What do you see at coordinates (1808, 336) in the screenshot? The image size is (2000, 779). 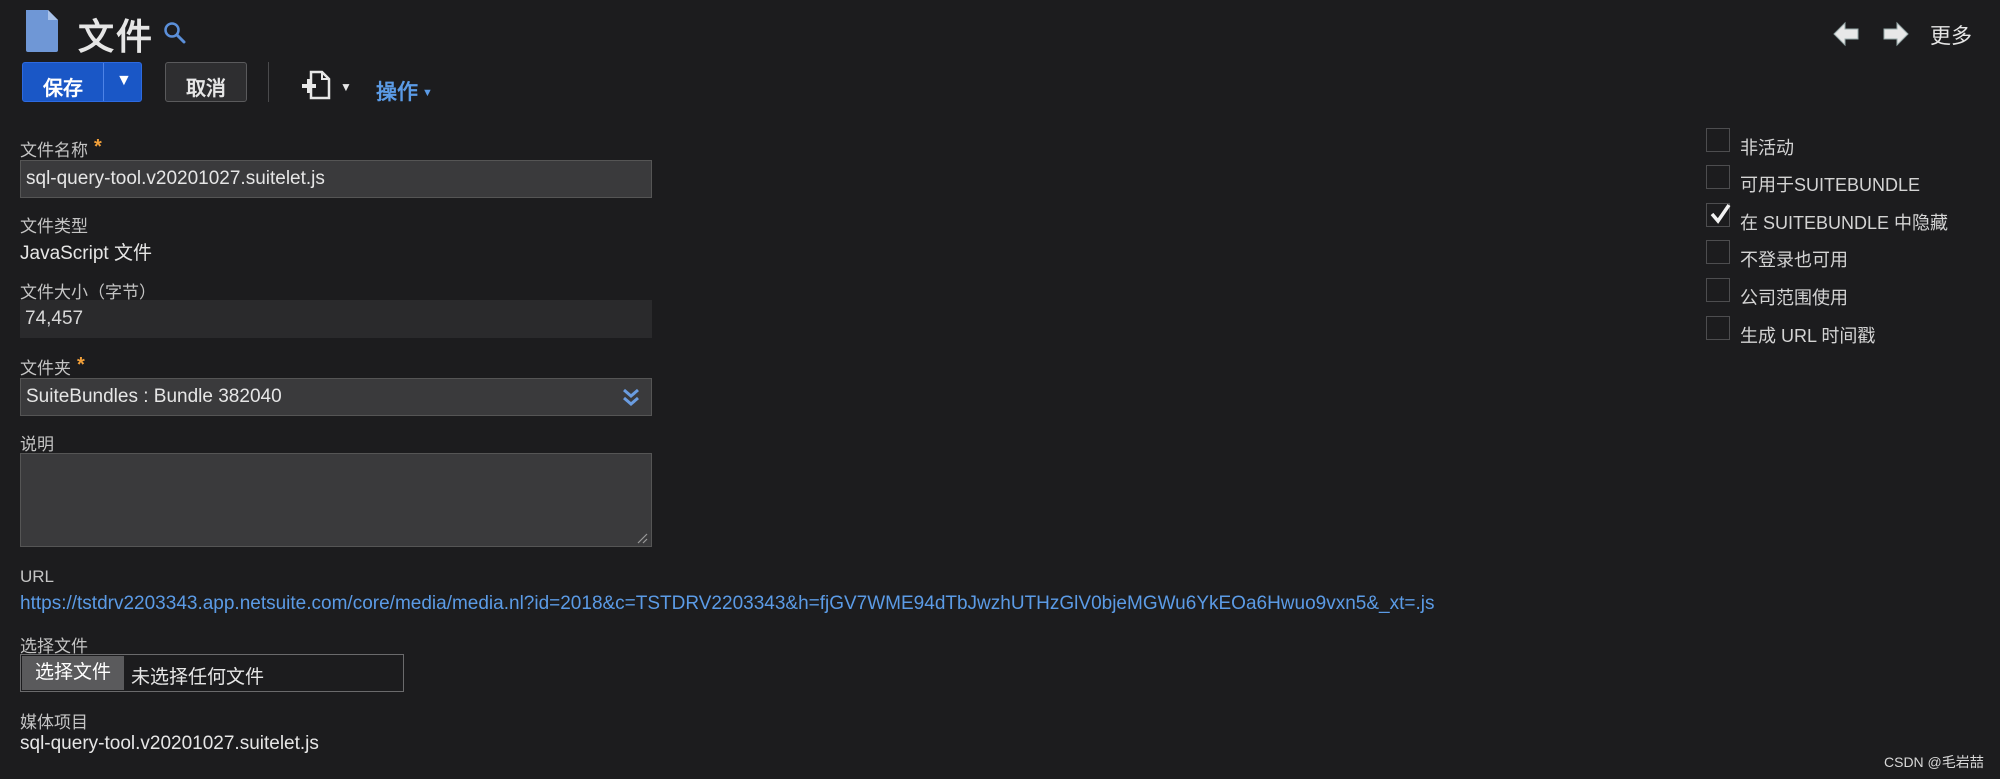 I see `checkbox-label: 生成 URL 时间戳` at bounding box center [1808, 336].